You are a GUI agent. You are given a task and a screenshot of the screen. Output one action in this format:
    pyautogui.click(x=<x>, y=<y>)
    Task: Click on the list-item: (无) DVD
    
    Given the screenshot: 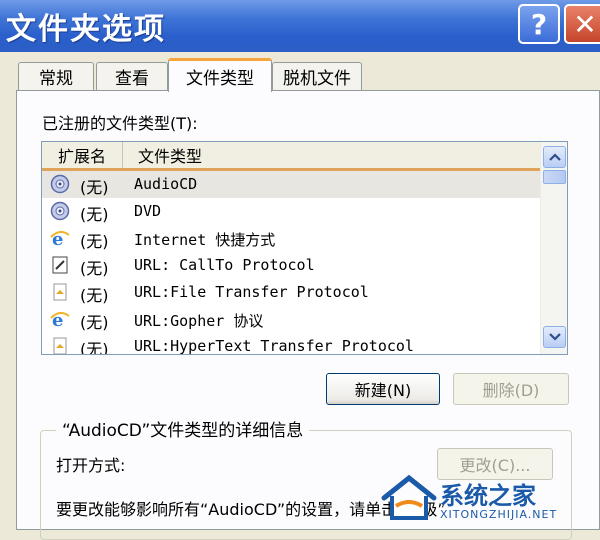 What is the action you would take?
    pyautogui.click(x=291, y=211)
    